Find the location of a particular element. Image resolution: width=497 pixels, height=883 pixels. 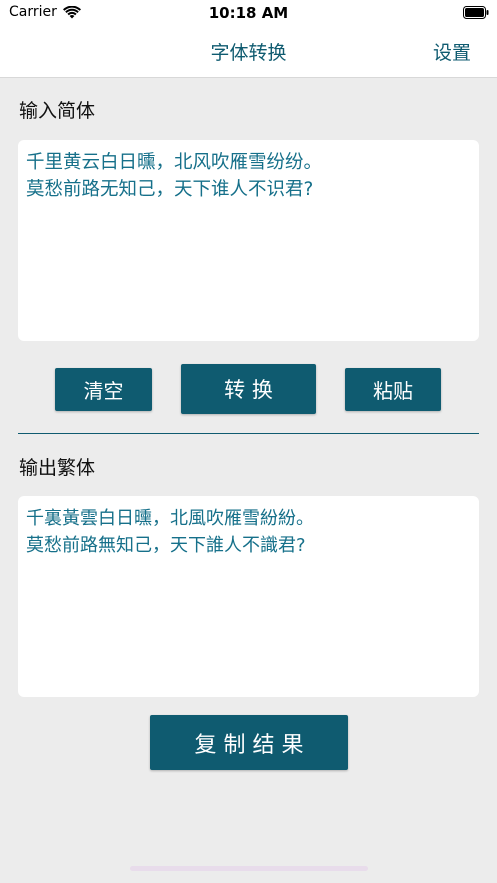

settings-button: 设置 is located at coordinates (452, 51).